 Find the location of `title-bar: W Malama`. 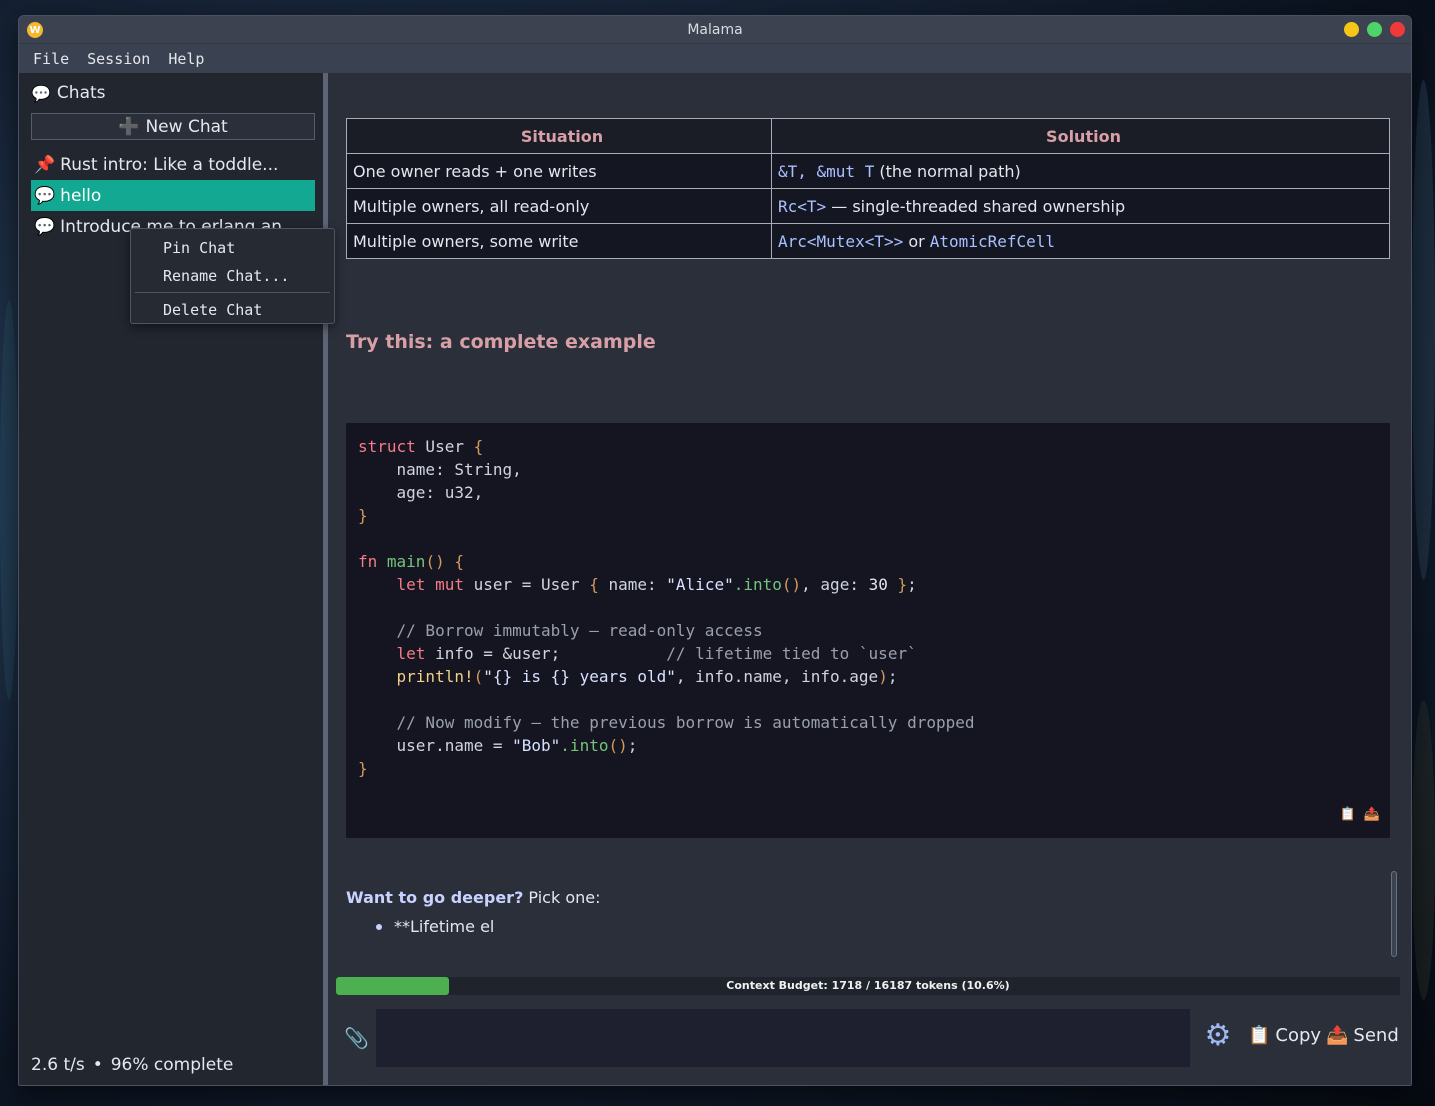

title-bar: W Malama is located at coordinates (715, 30).